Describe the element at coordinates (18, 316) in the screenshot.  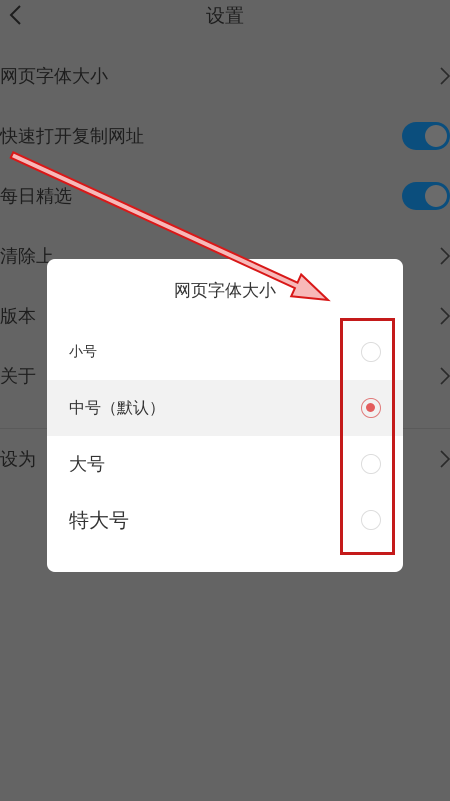
I see `setting-label: 版本` at that location.